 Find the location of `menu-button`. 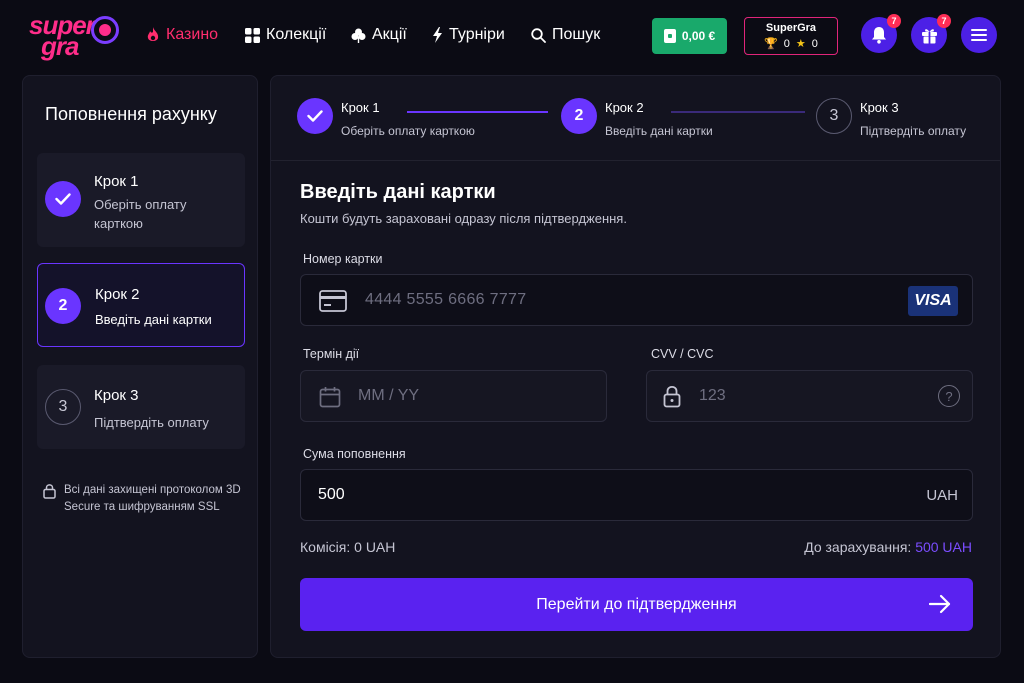

menu-button is located at coordinates (979, 35).